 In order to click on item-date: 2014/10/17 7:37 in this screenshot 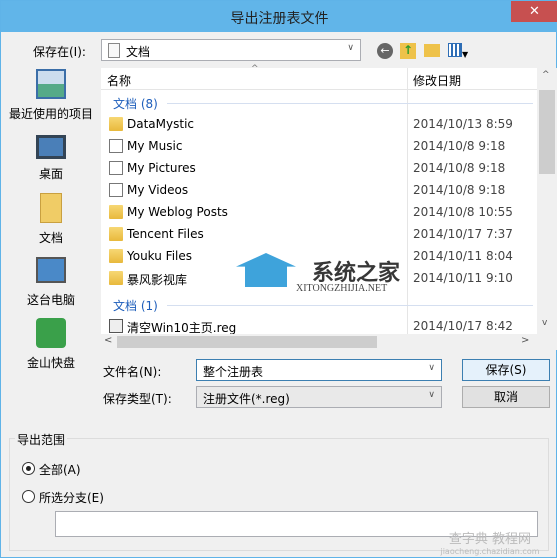, I will do `click(463, 234)`.